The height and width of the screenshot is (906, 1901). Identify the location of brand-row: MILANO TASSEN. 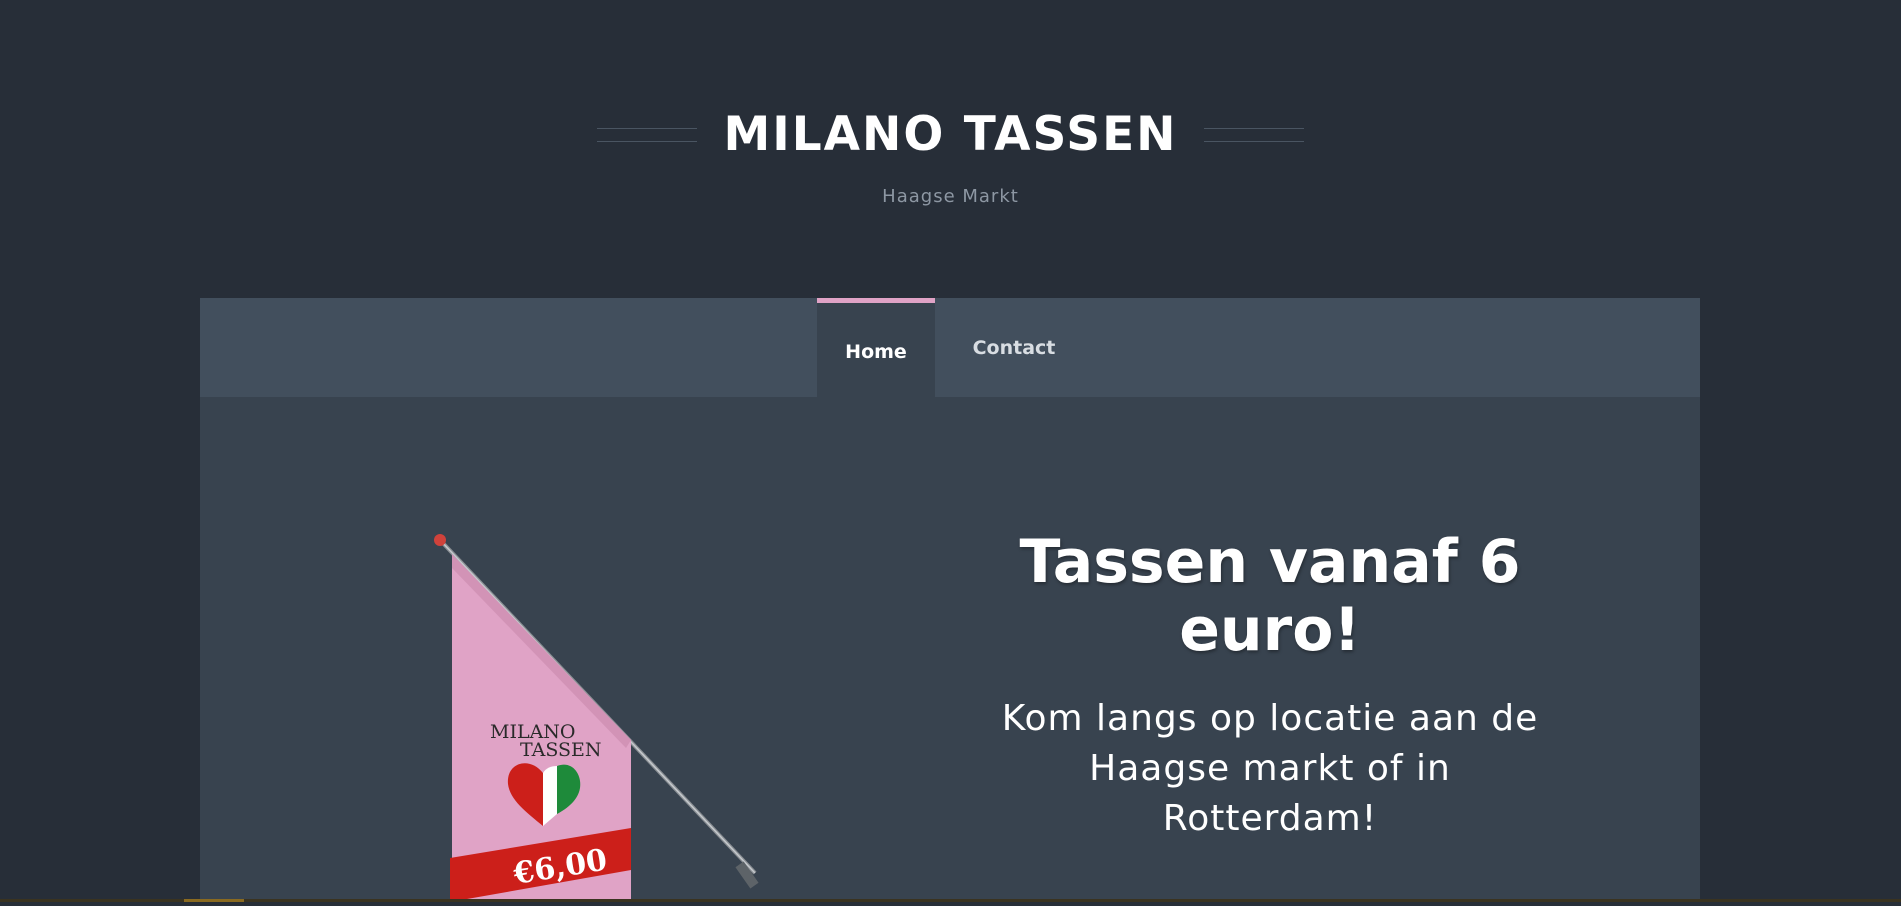
(950, 135).